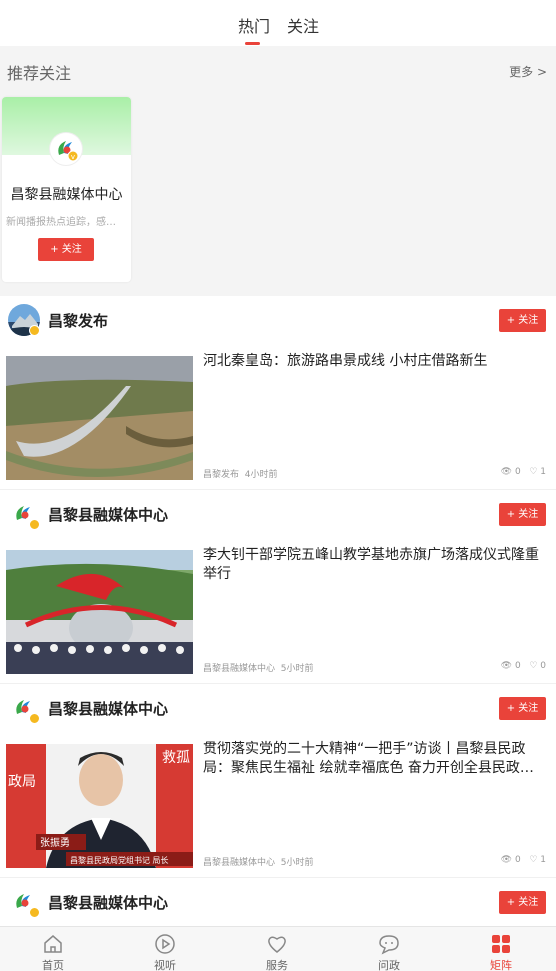  Describe the element at coordinates (543, 666) in the screenshot. I see `like-count: 0` at that location.